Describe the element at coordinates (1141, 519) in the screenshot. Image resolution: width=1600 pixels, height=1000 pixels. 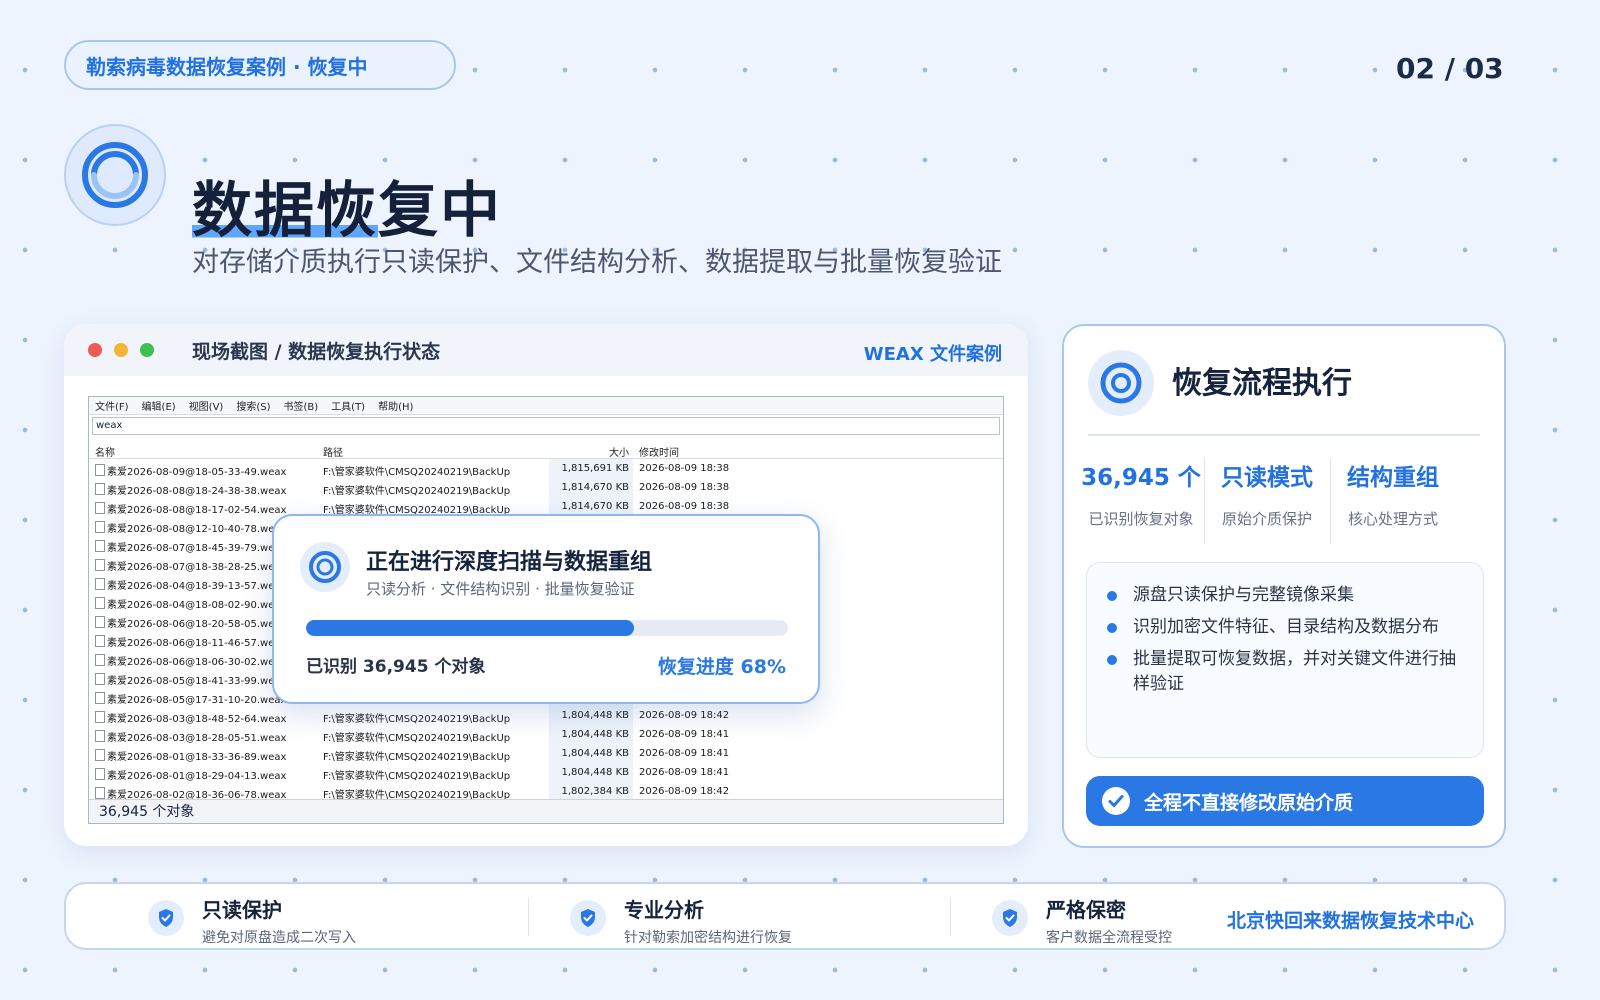
I see `stat-label: 已识别恢复对象` at that location.